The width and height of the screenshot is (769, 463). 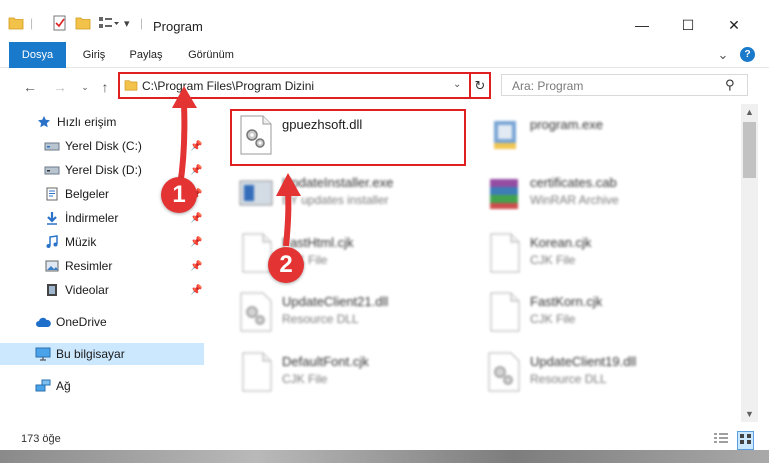 I want to click on vertical-scrollbar: ▲ ▼, so click(x=749, y=263).